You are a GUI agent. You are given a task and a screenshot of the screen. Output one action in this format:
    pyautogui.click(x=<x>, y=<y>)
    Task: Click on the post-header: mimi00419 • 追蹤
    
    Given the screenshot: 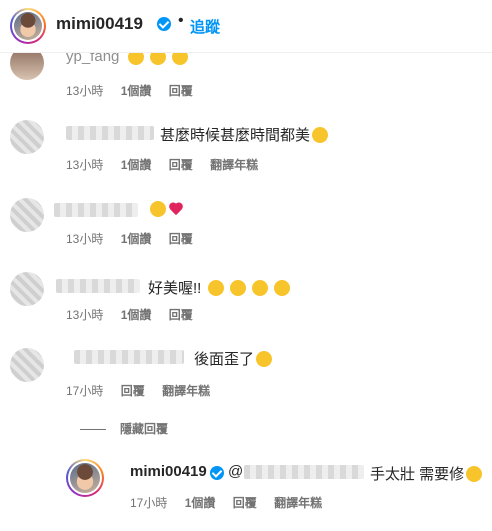 What is the action you would take?
    pyautogui.click(x=246, y=26)
    